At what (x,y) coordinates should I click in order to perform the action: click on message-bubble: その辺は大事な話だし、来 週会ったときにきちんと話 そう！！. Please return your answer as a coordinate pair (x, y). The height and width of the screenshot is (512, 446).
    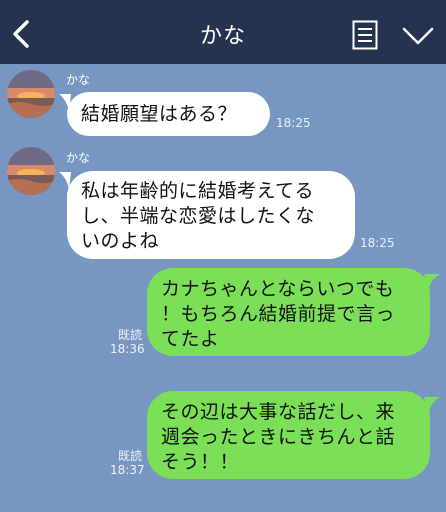
    Looking at the image, I should click on (288, 435).